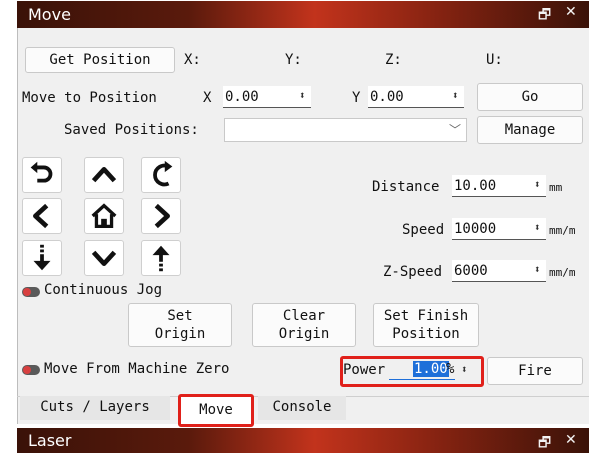 This screenshot has height=456, width=589. I want to click on move-y-value: 0.00, so click(387, 97).